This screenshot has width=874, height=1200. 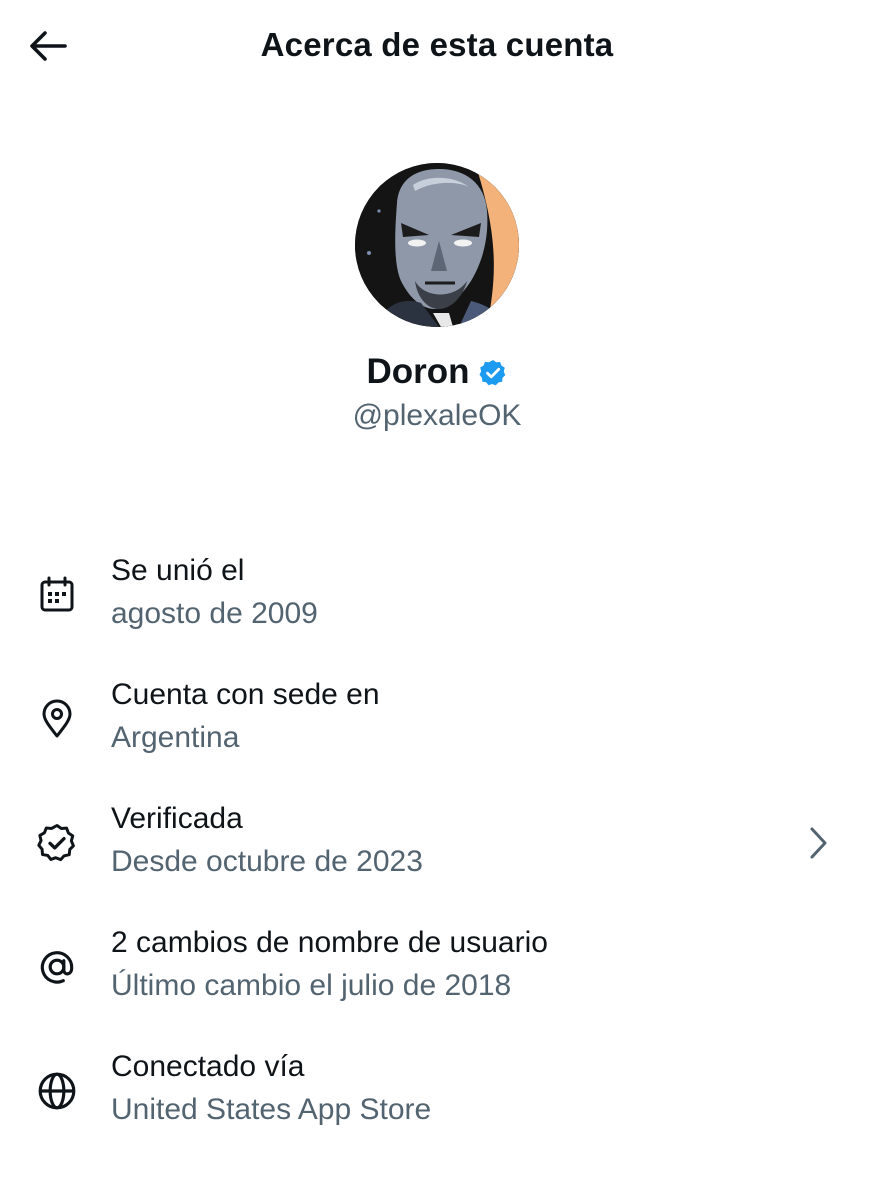 I want to click on calendar-icon, so click(x=57, y=595).